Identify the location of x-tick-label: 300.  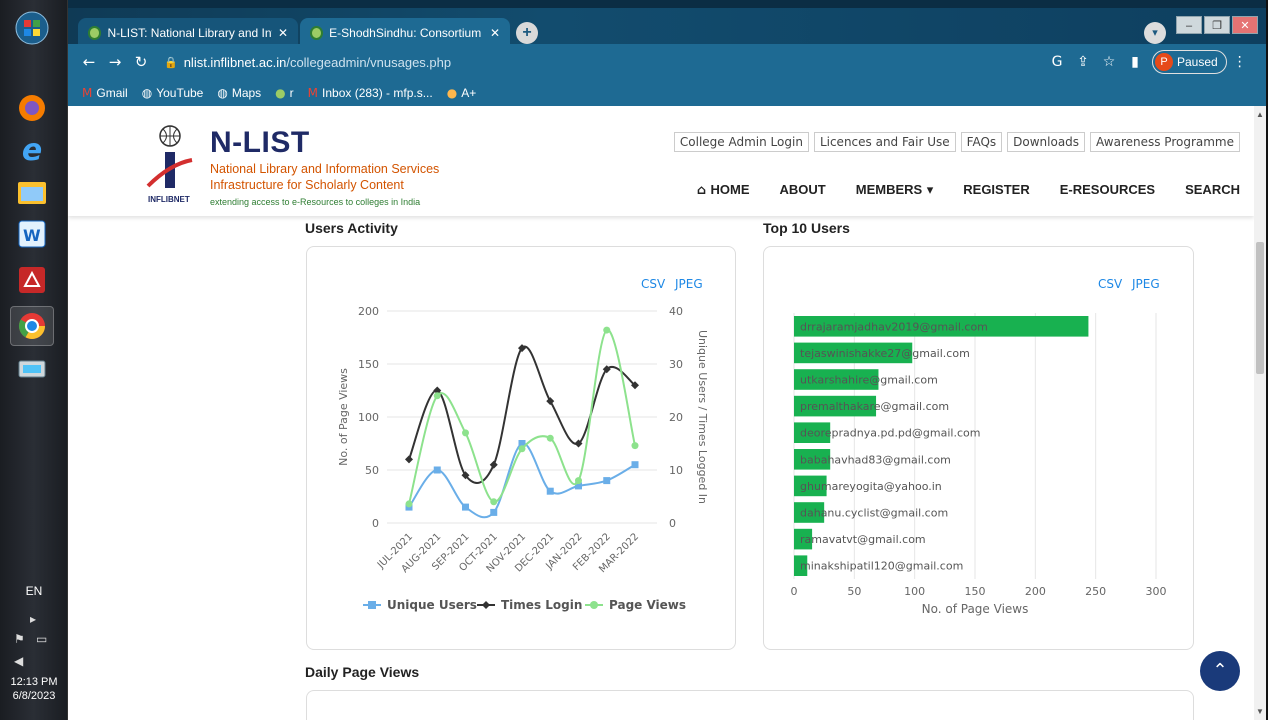
(1156, 591).